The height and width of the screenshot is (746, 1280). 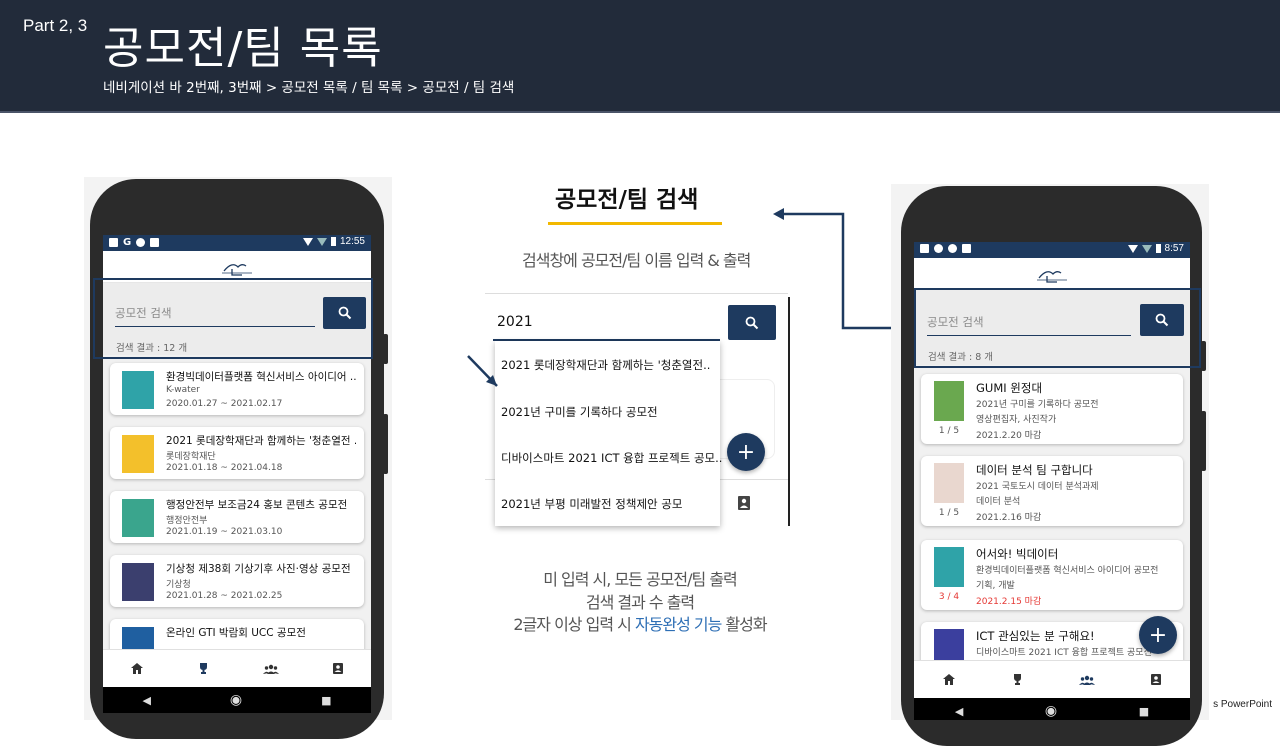 What do you see at coordinates (949, 597) in the screenshot?
I see `member-count: 3 / 4` at bounding box center [949, 597].